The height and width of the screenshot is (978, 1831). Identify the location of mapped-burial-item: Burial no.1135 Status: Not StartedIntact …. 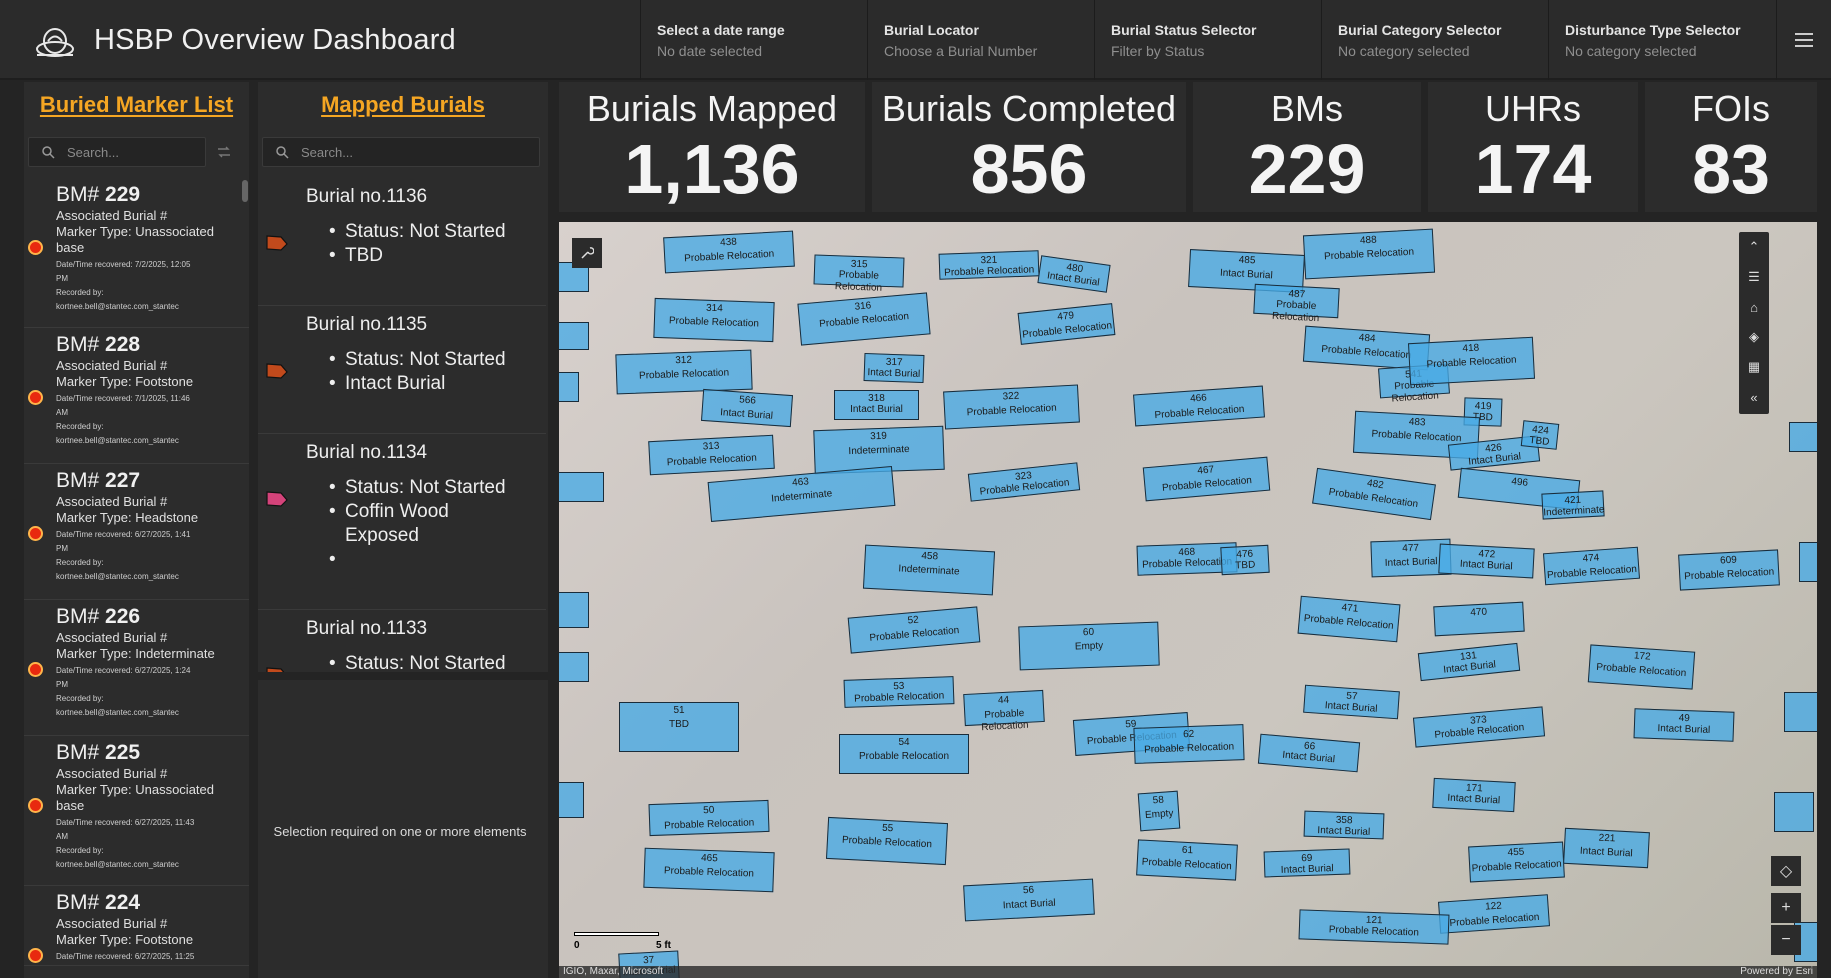
(402, 370).